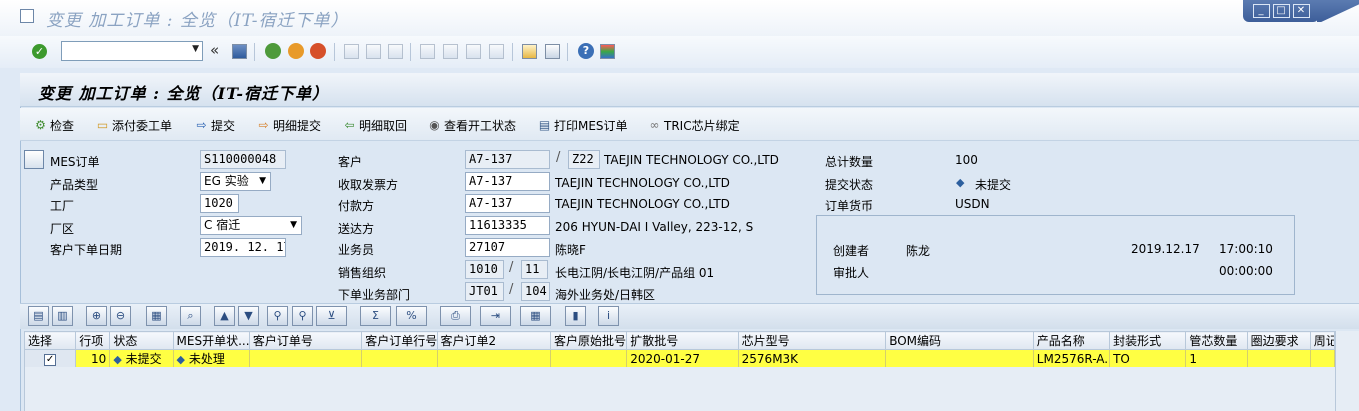 This screenshot has width=1359, height=411. I want to click on salesperson-field: 27107, so click(507, 247).